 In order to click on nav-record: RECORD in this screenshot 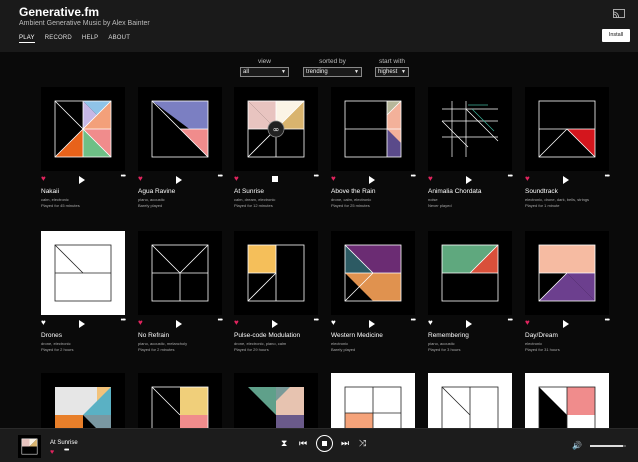, I will do `click(58, 39)`.